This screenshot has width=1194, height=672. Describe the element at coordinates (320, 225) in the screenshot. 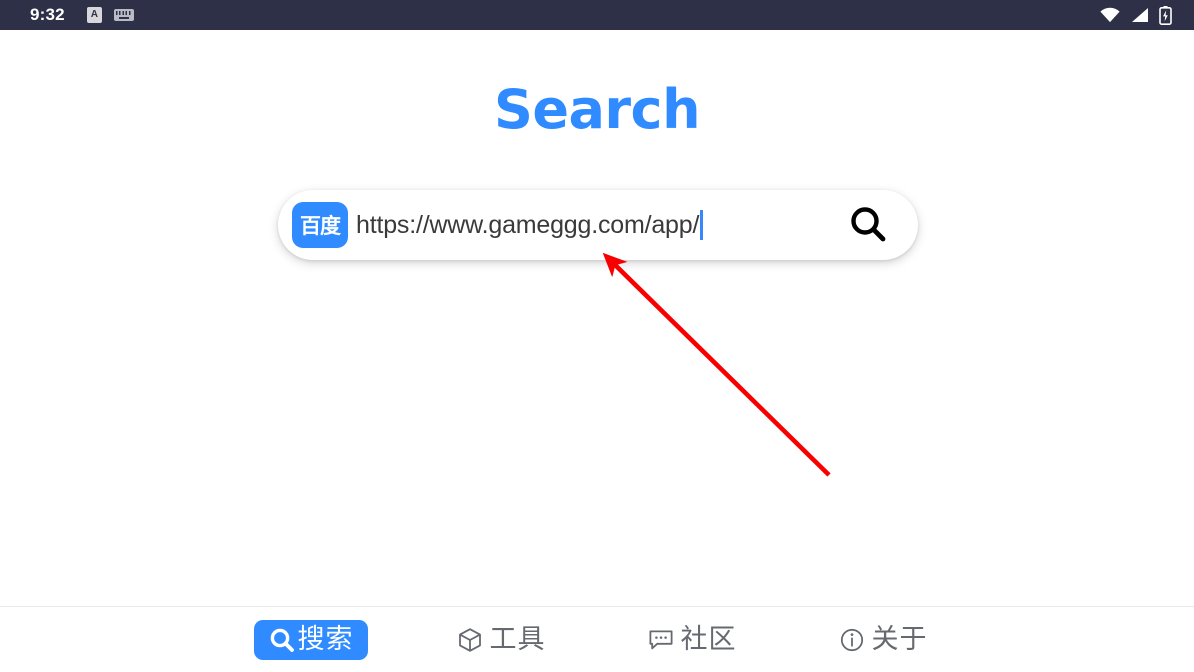

I see `search-engine-badge: 百度` at that location.